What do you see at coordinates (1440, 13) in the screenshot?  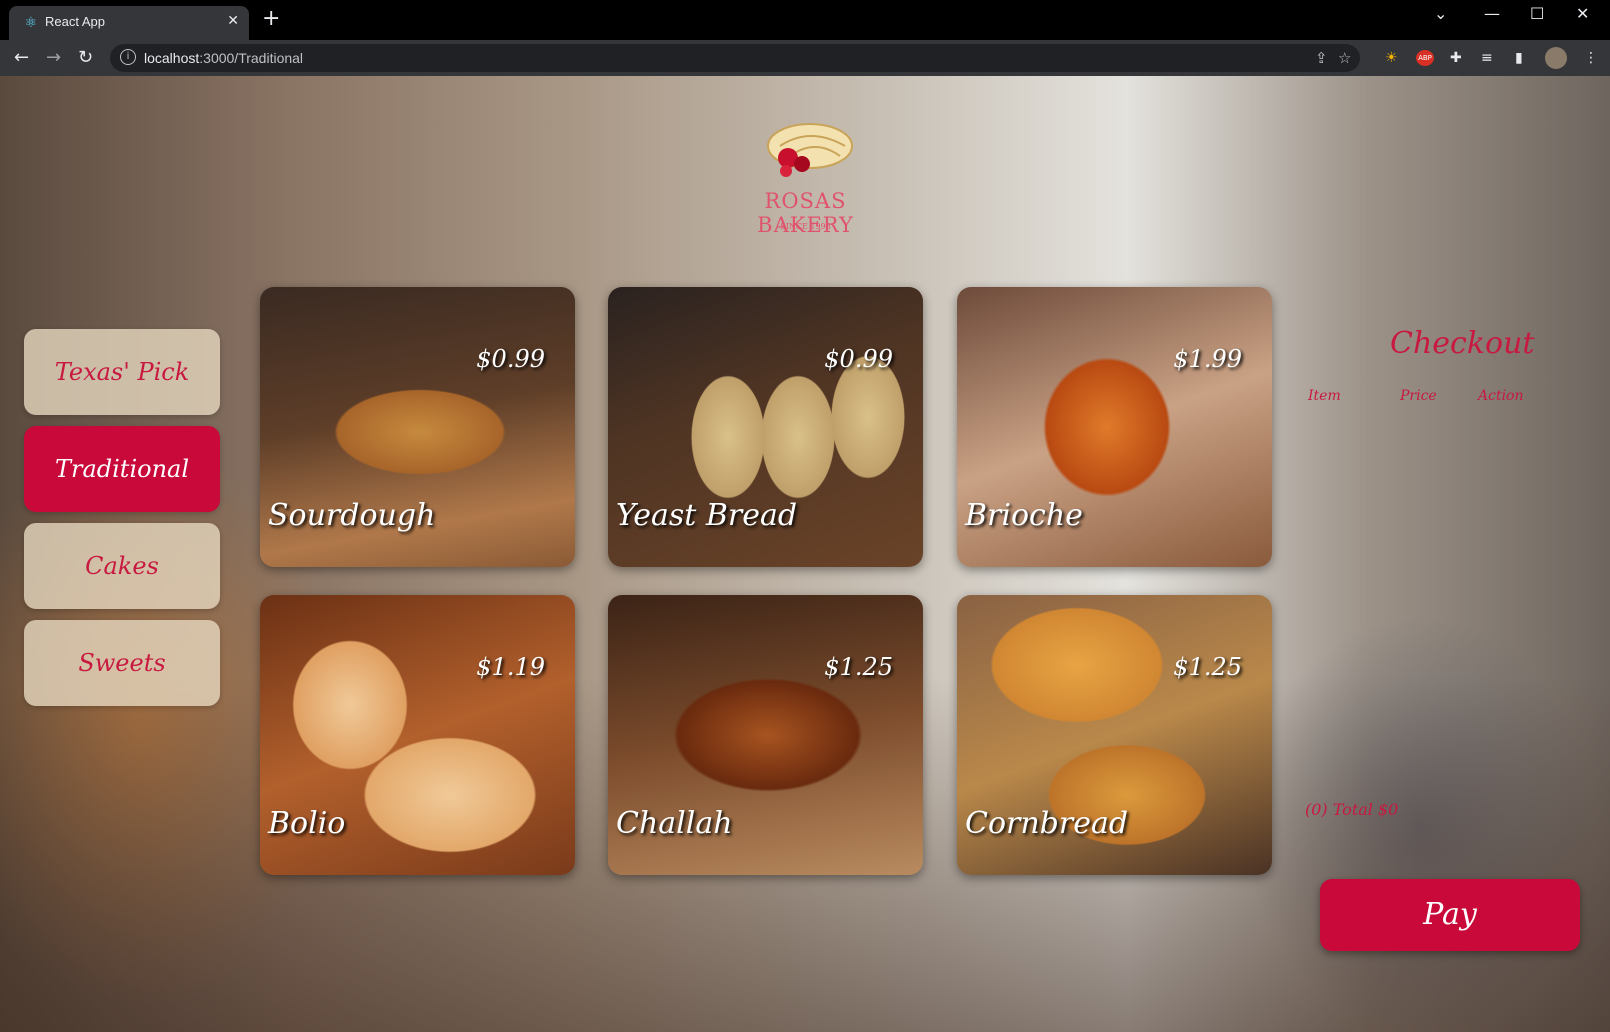 I see `tab-search-icon: ⌄` at bounding box center [1440, 13].